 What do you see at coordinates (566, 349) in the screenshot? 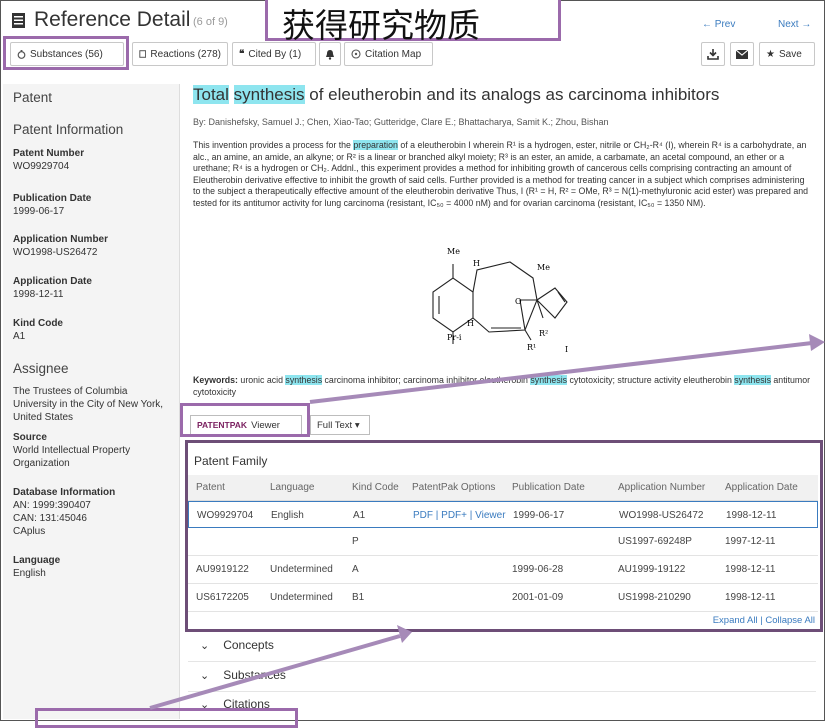
I see `struct-label: I` at bounding box center [566, 349].